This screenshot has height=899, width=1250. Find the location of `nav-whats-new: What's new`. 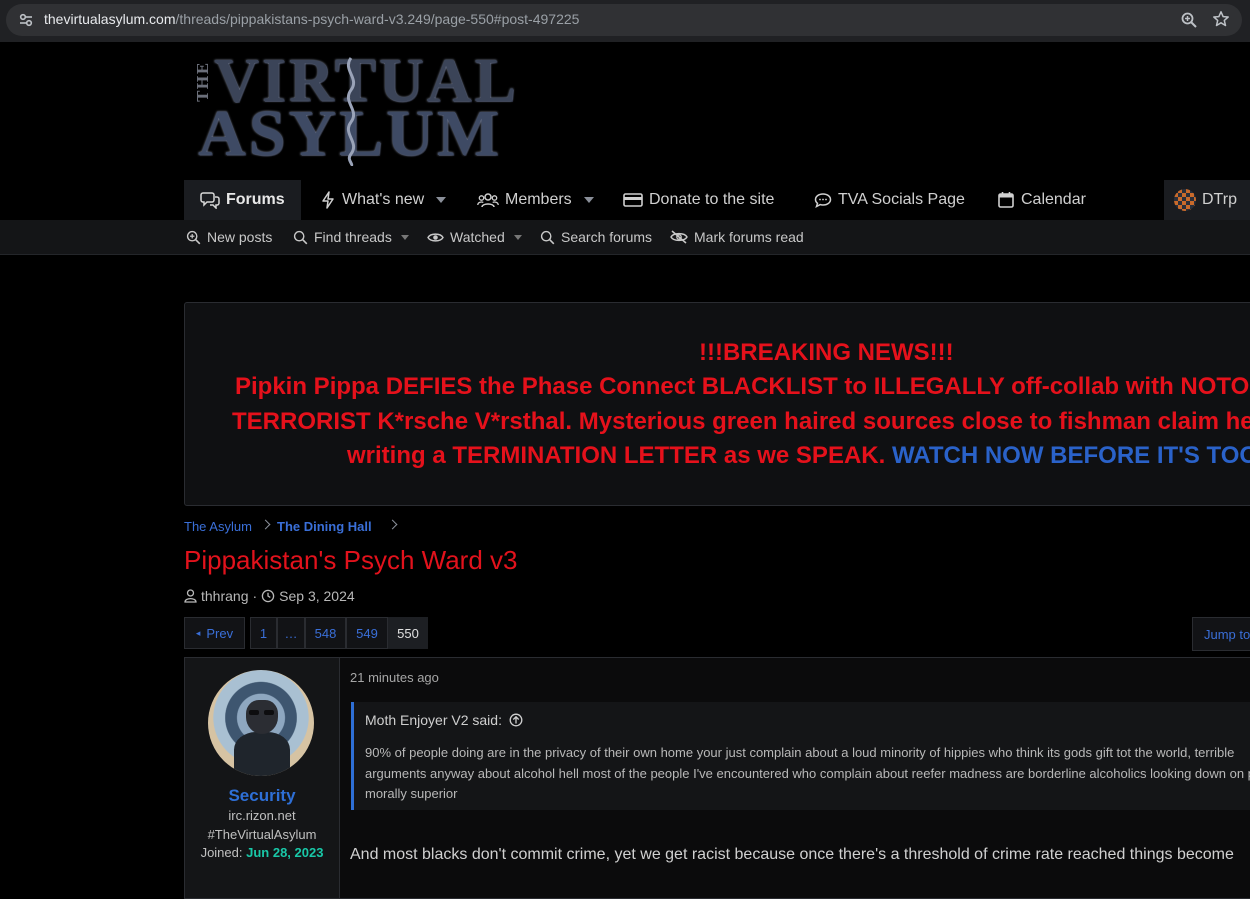

nav-whats-new: What's new is located at coordinates (383, 200).